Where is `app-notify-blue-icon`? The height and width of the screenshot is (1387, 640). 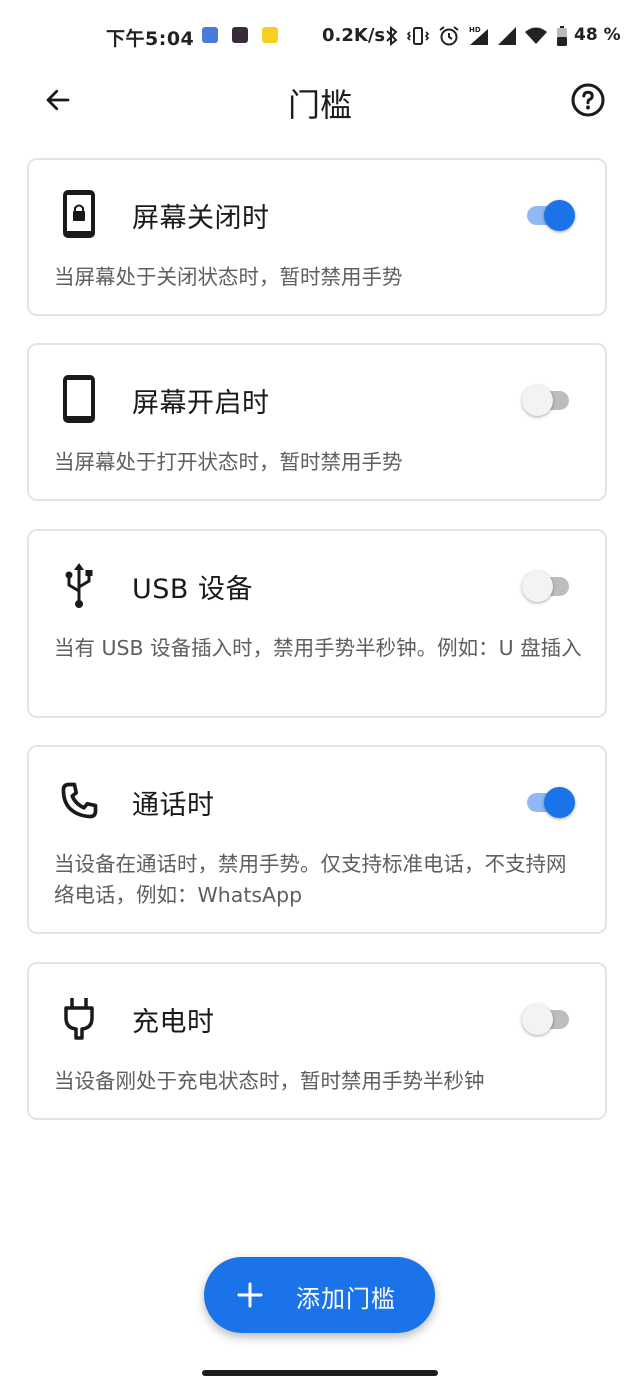 app-notify-blue-icon is located at coordinates (210, 35).